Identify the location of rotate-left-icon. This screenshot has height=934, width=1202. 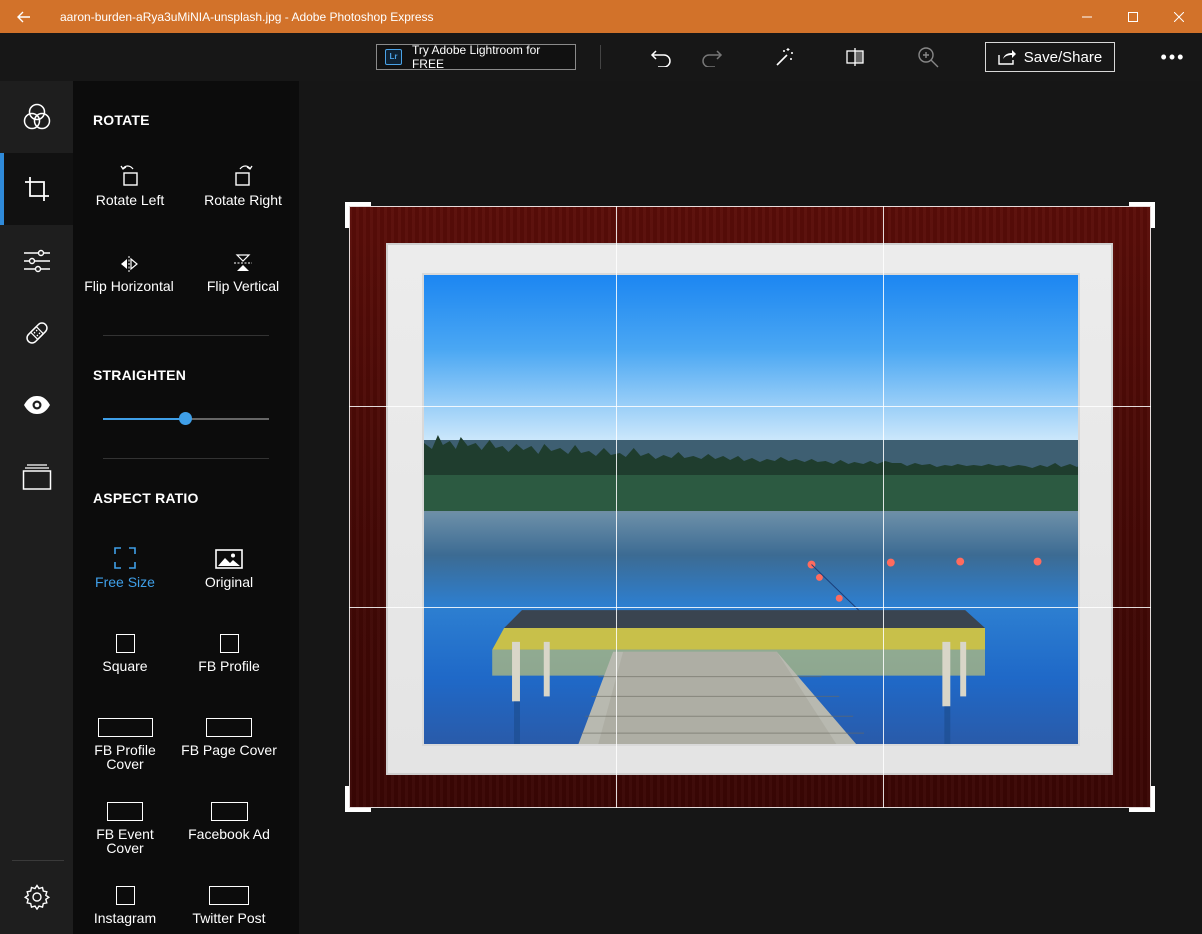
(129, 175).